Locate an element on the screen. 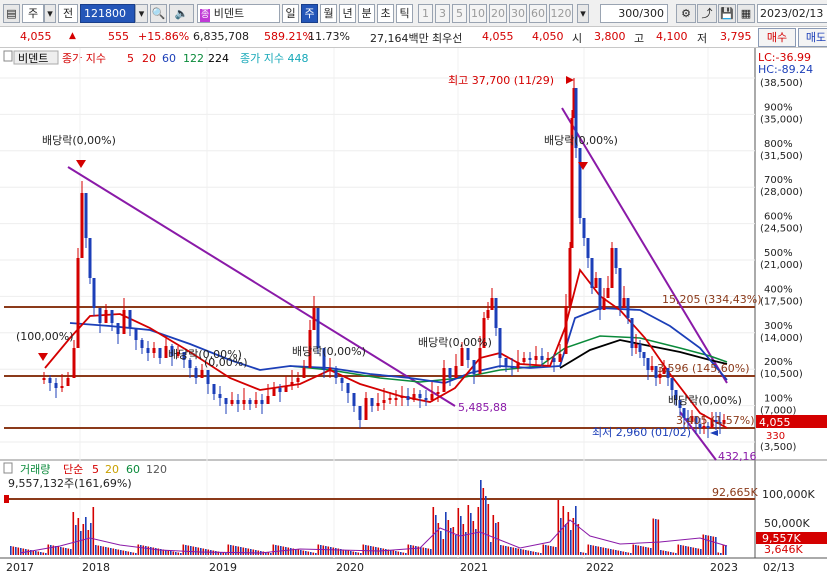  interval-button-3: 3 is located at coordinates (442, 13).